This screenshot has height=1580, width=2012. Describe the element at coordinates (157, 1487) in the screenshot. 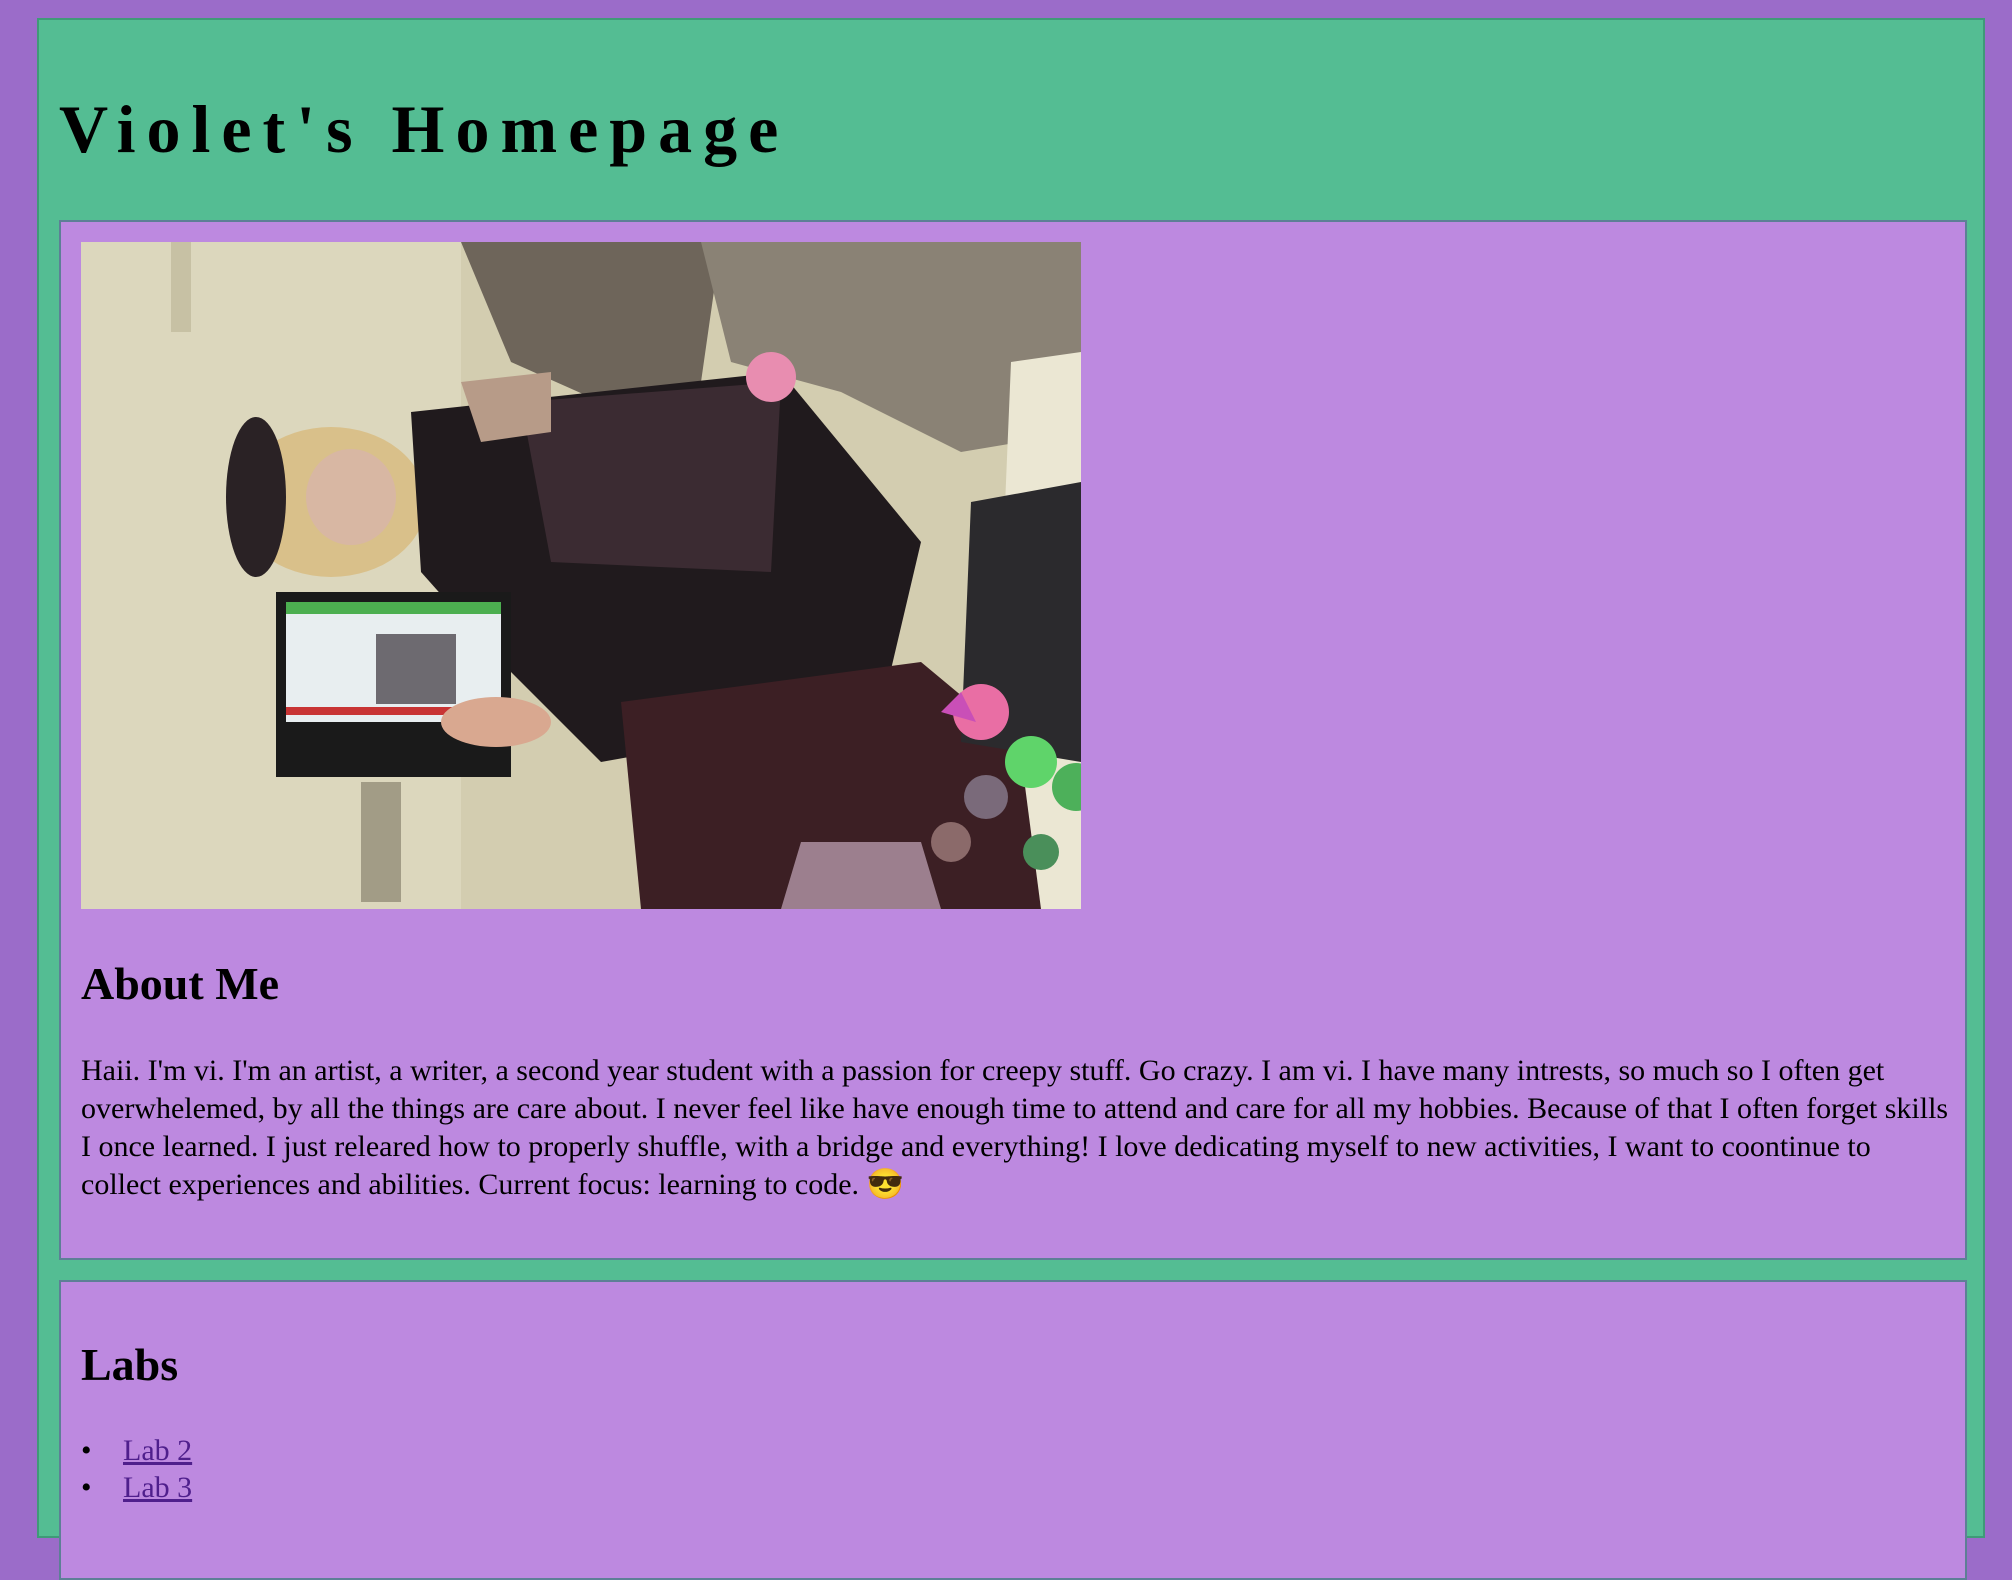

I see `lab-3-link: Lab 3` at that location.